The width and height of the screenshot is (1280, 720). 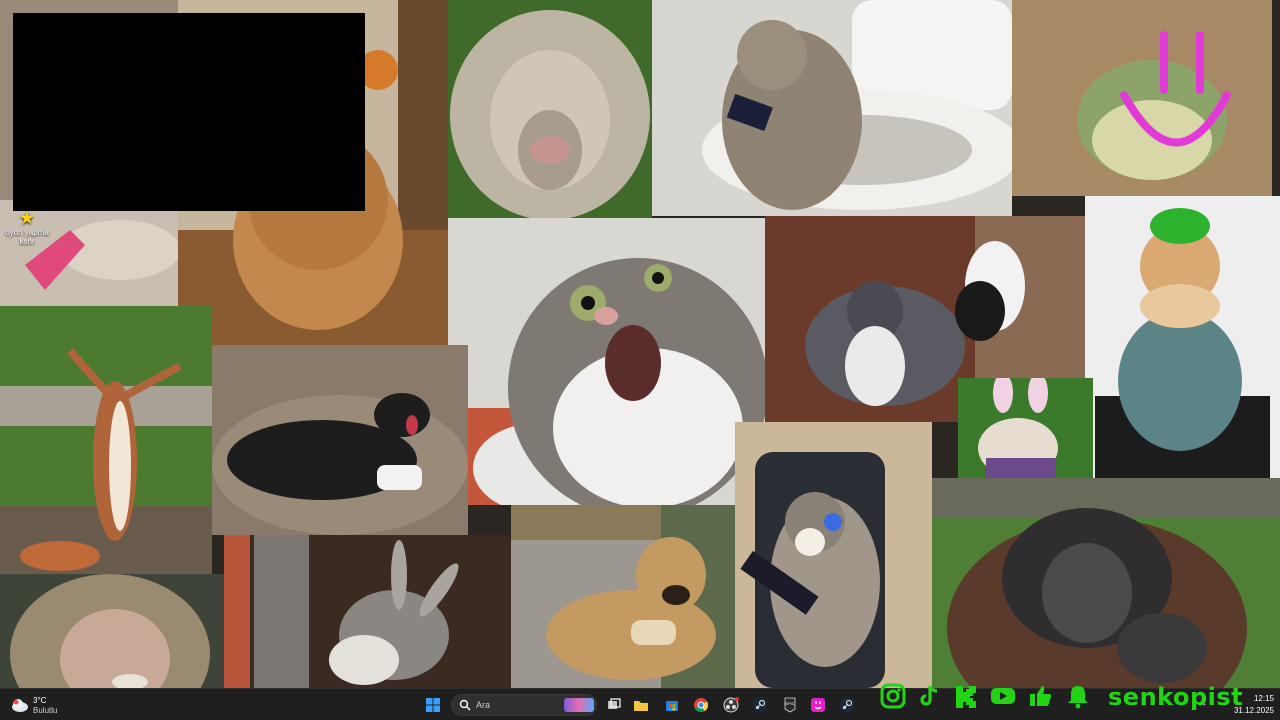 What do you see at coordinates (1025, 428) in the screenshot?
I see `photo-bulldog-bunny-ears` at bounding box center [1025, 428].